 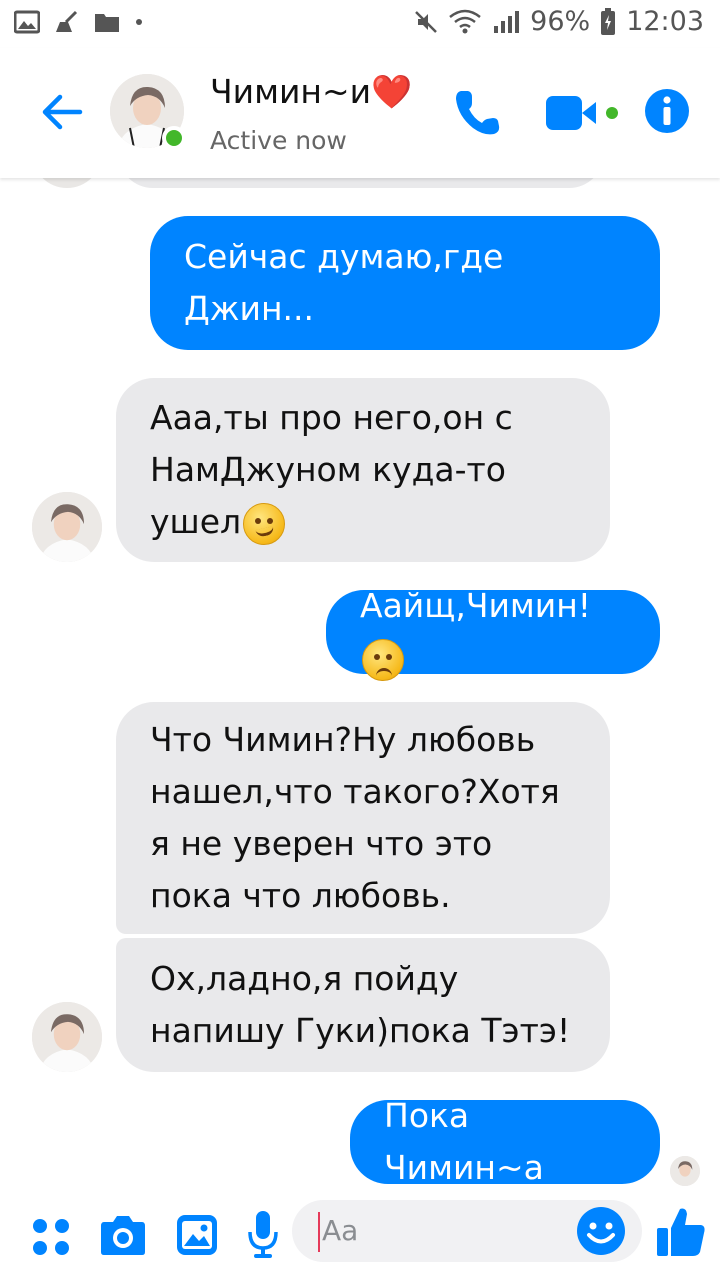 I want to click on contact-name: Чимин~и❤️, so click(x=311, y=92).